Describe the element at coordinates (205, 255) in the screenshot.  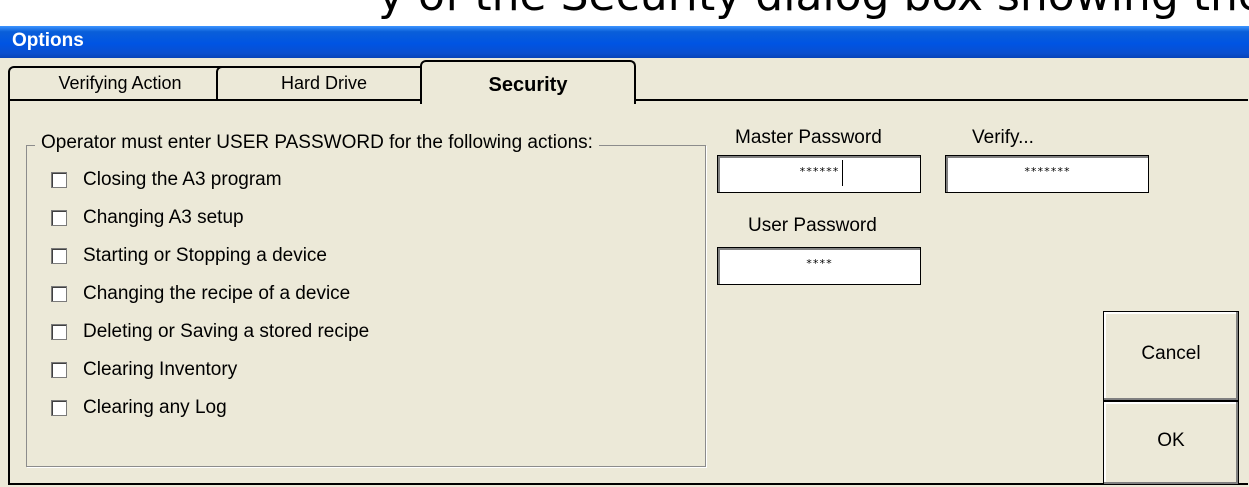
I see `checkbox-label: Starting or Stopping a device` at that location.